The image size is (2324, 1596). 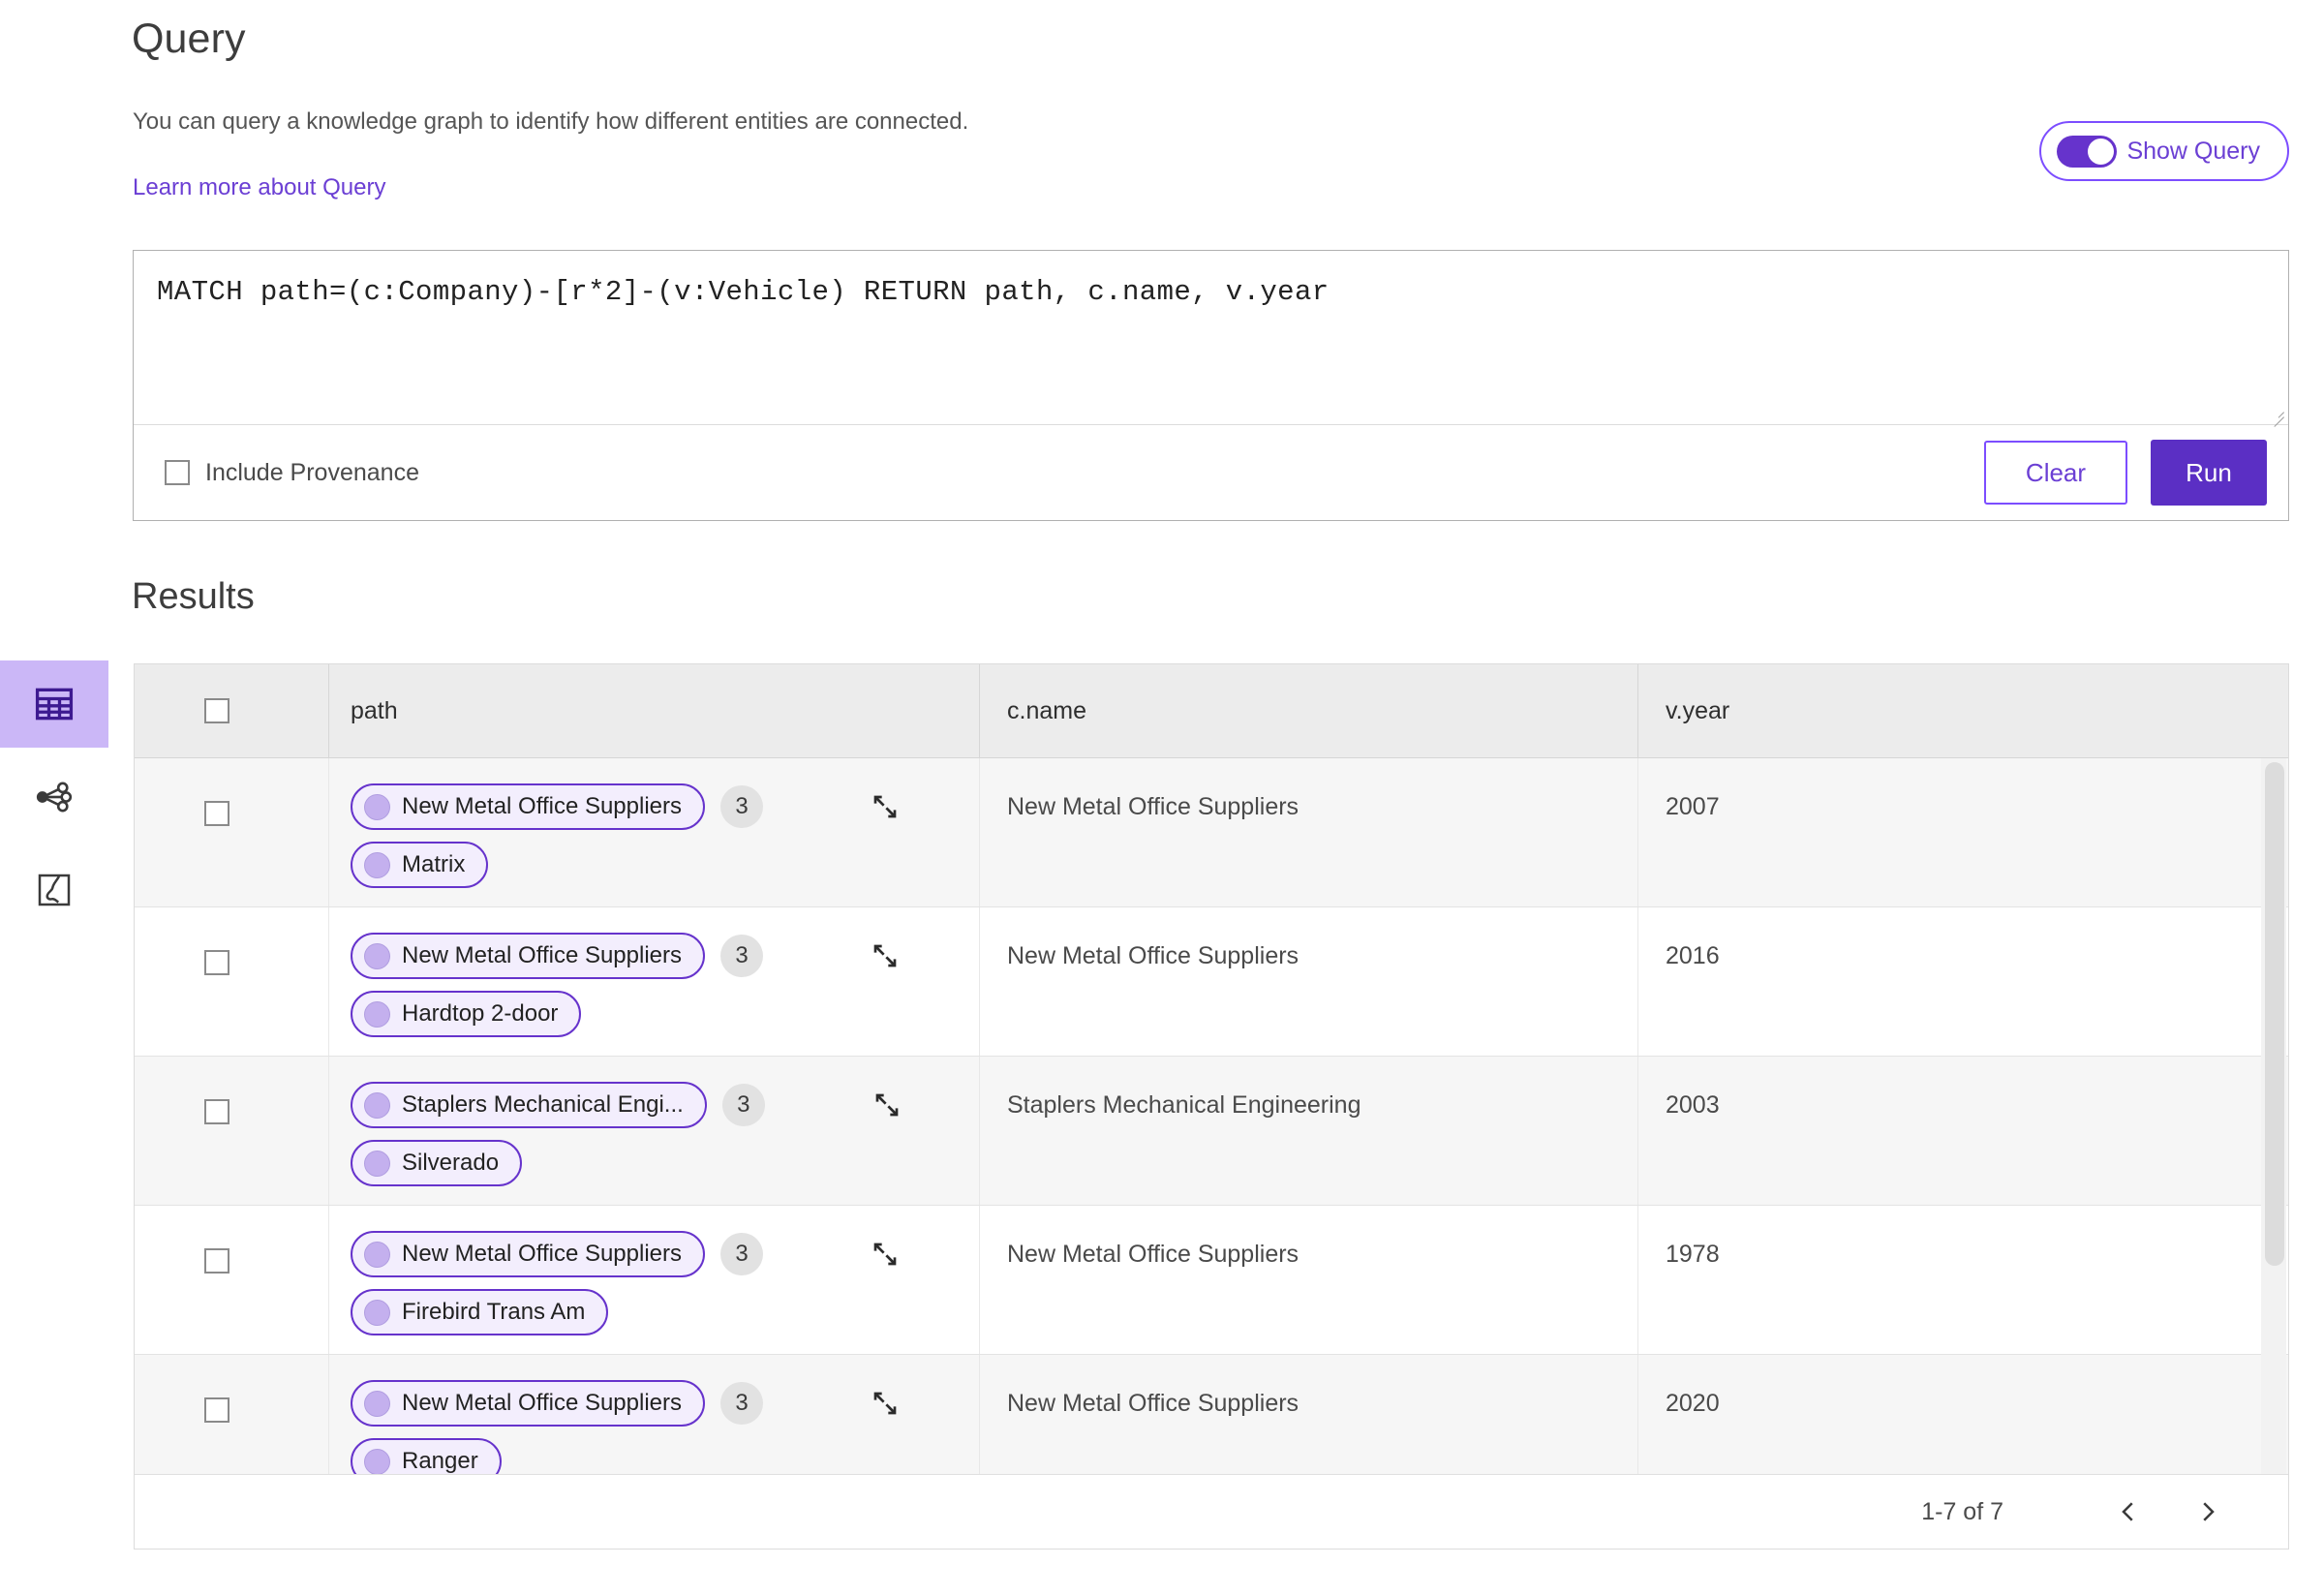 I want to click on toggle-track, so click(x=2088, y=151).